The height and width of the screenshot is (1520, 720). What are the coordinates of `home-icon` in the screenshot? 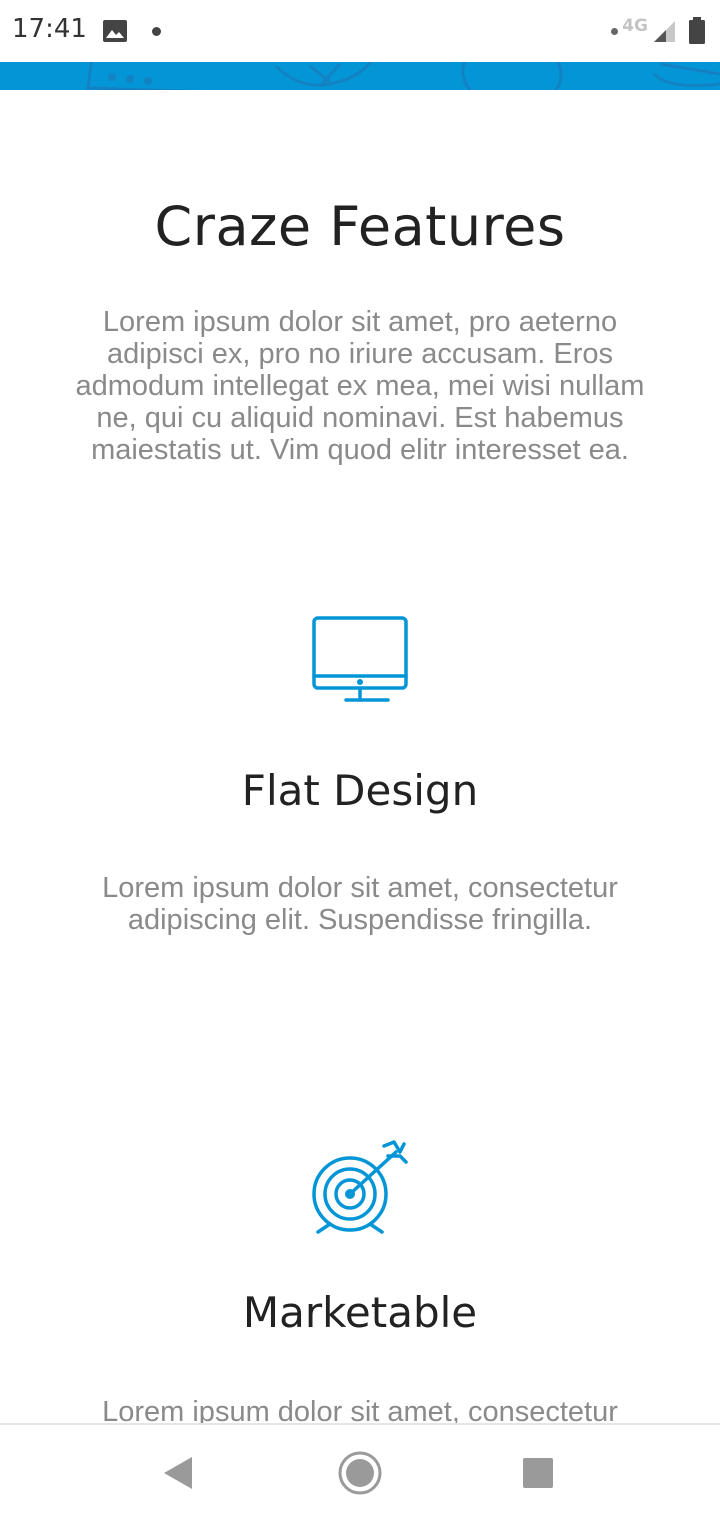 It's located at (360, 1473).